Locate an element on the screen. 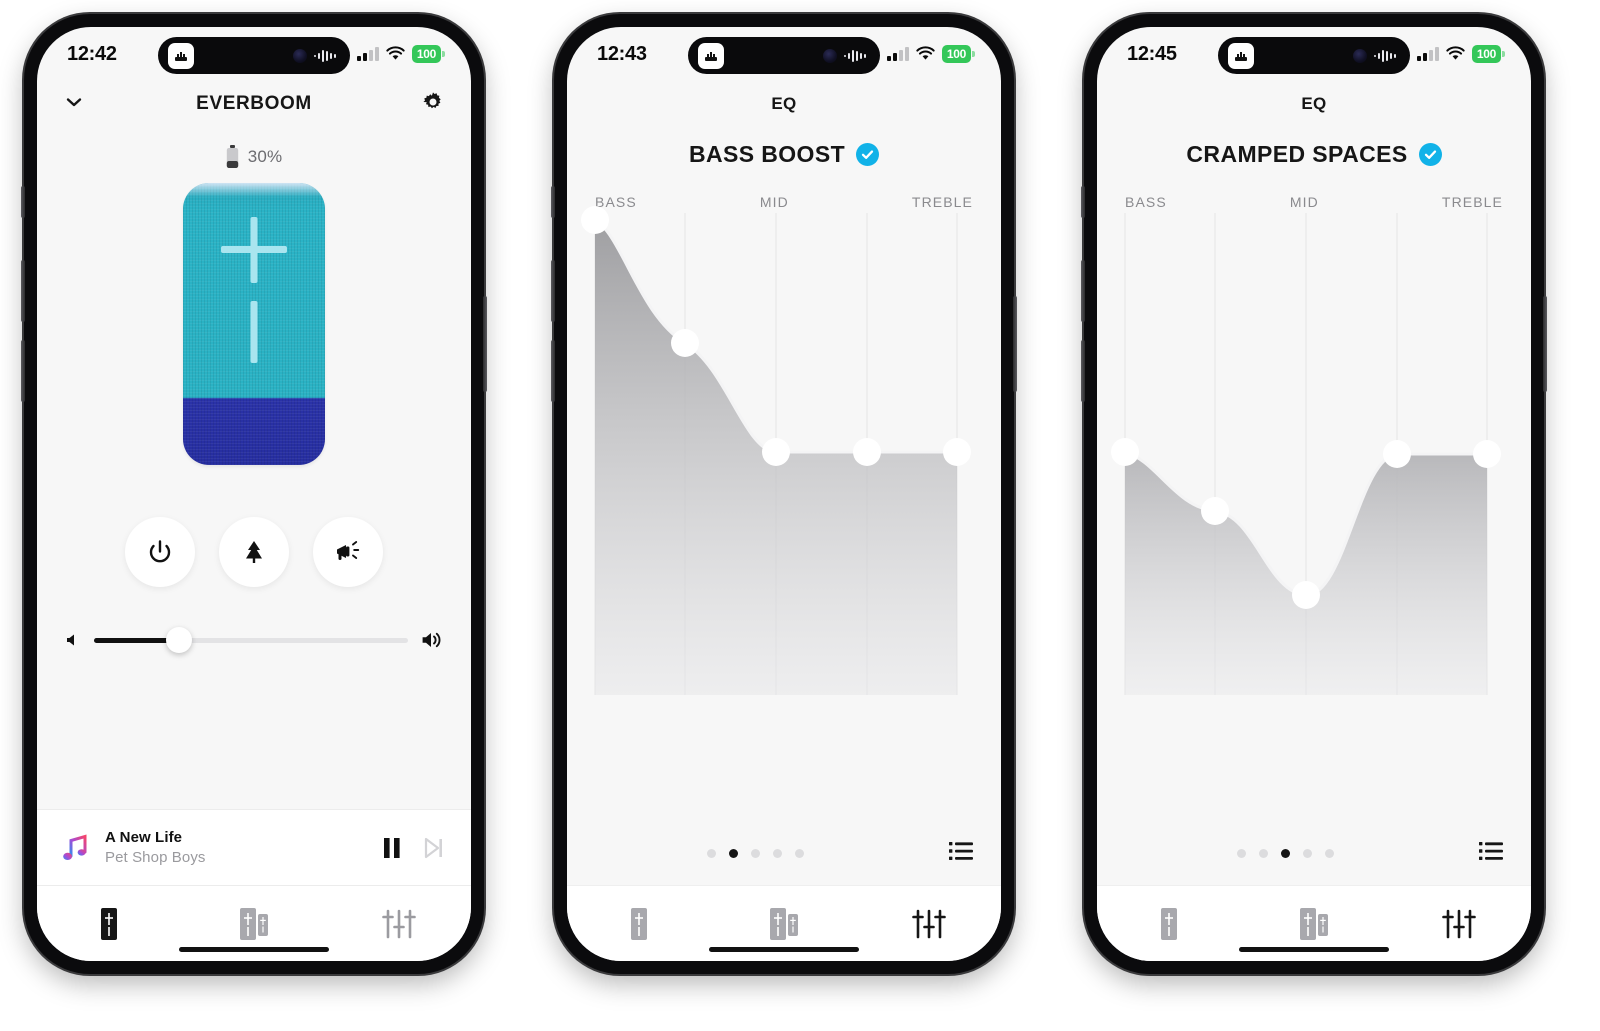 The image size is (1600, 1031). status-bar: 12:42 100 is located at coordinates (254, 54).